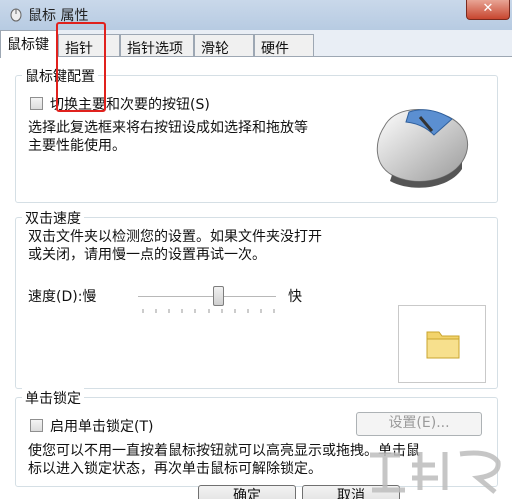 The height and width of the screenshot is (499, 512). I want to click on fast-label: 快, so click(295, 297).